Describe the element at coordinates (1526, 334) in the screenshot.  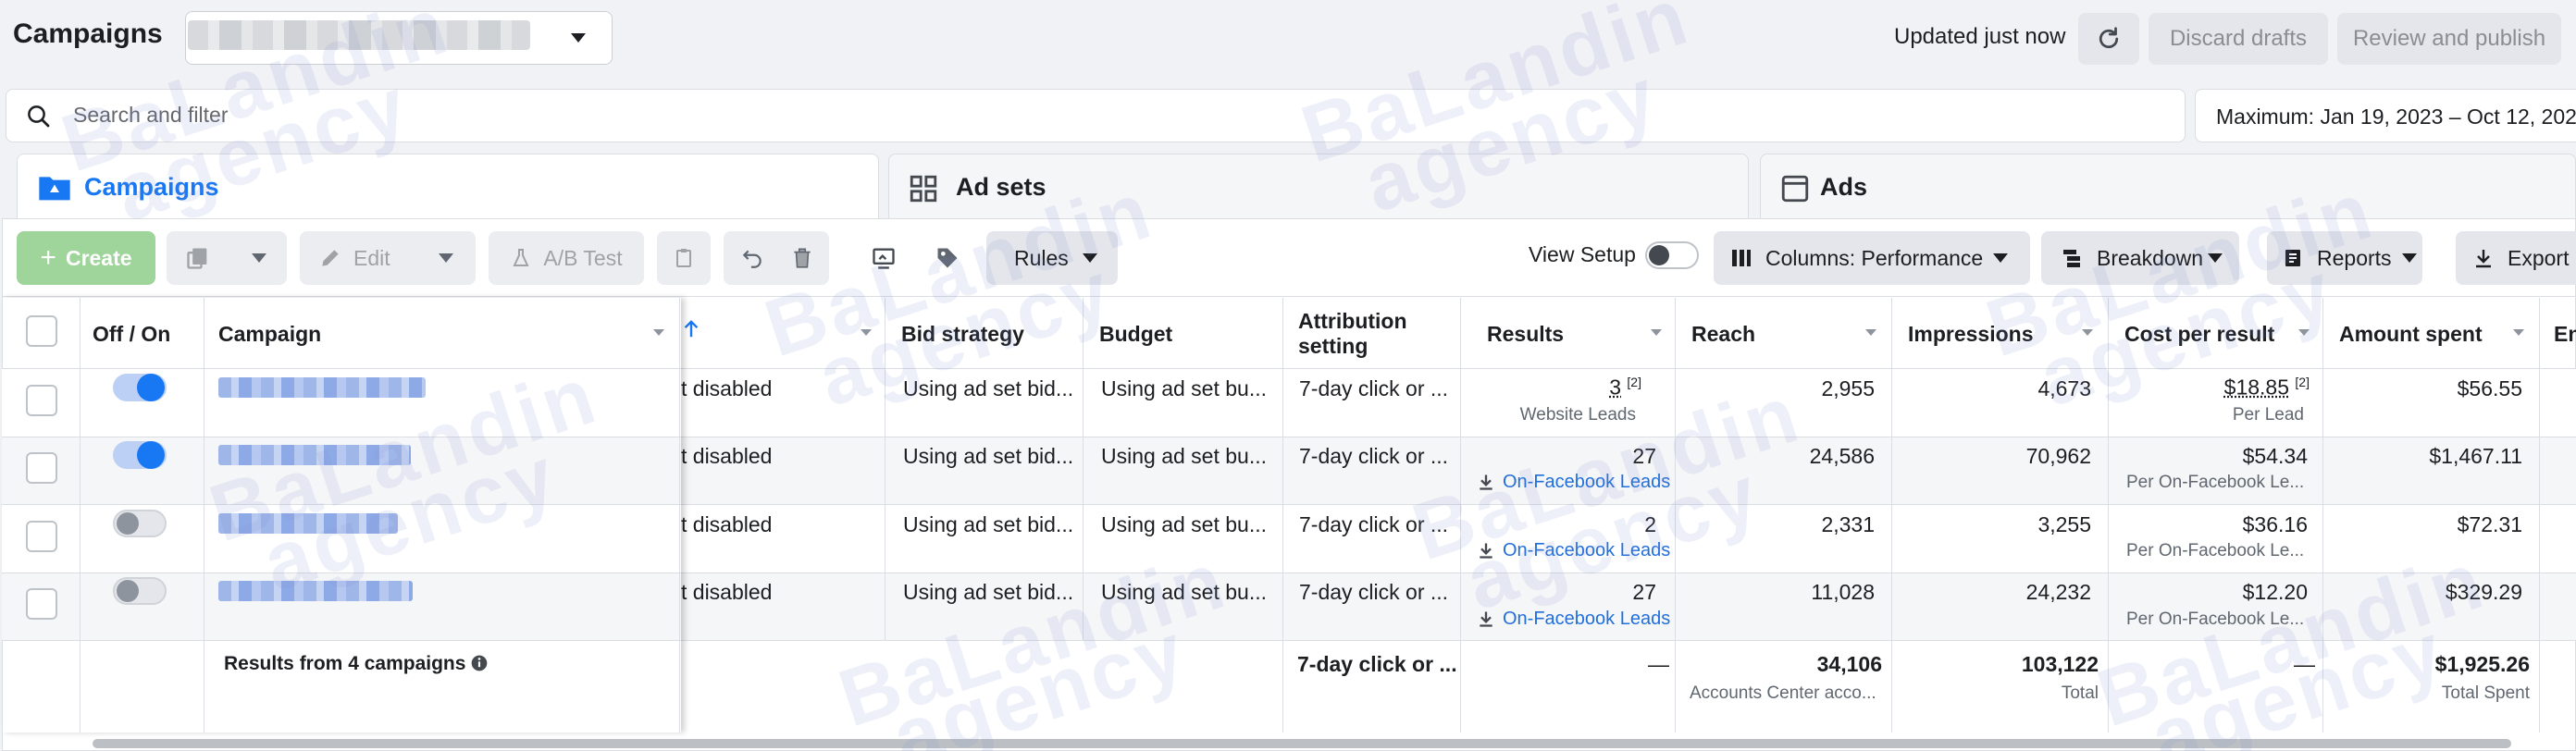
I see `col-results: Results` at that location.